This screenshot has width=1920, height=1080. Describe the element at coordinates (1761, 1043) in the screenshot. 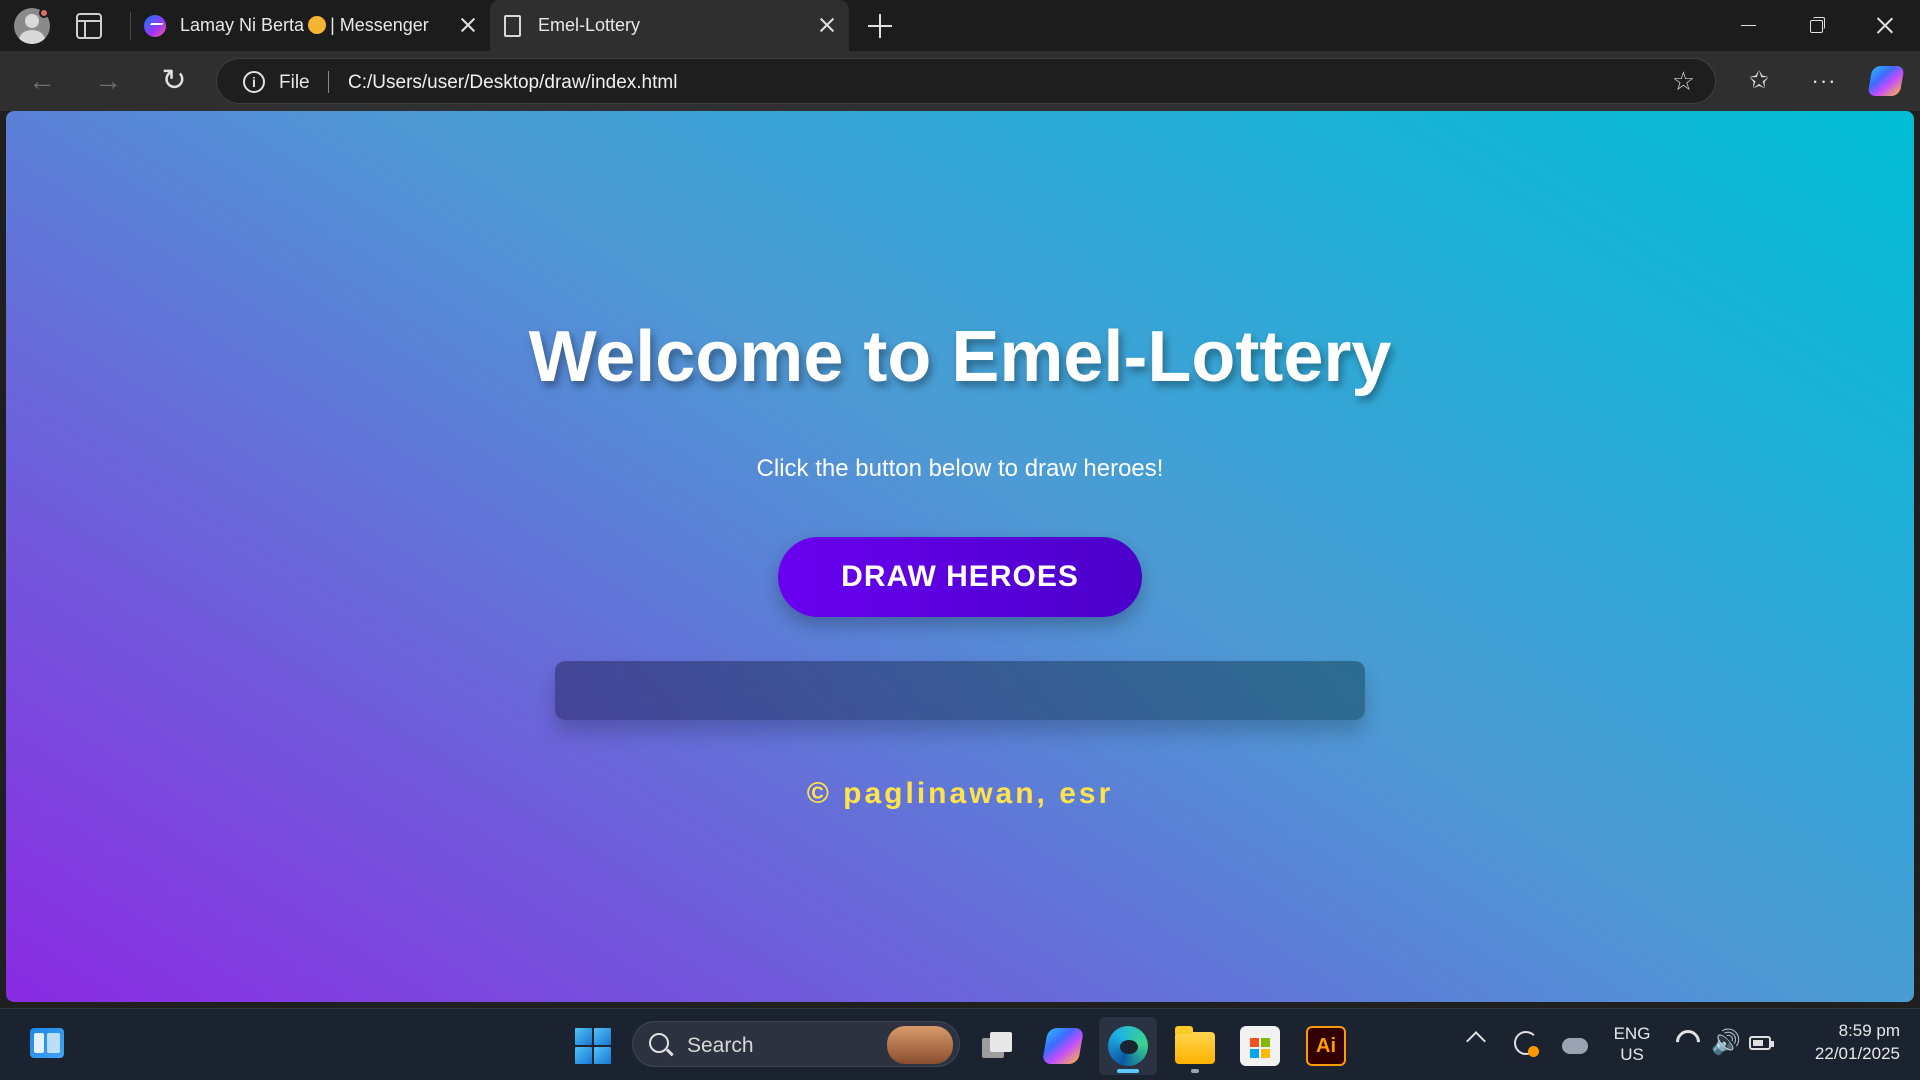

I see `battery-icon` at that location.